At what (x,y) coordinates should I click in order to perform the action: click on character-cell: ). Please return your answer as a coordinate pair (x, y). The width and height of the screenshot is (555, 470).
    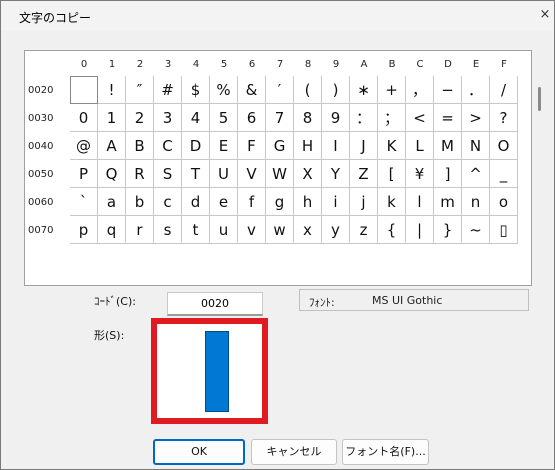
    Looking at the image, I should click on (336, 90).